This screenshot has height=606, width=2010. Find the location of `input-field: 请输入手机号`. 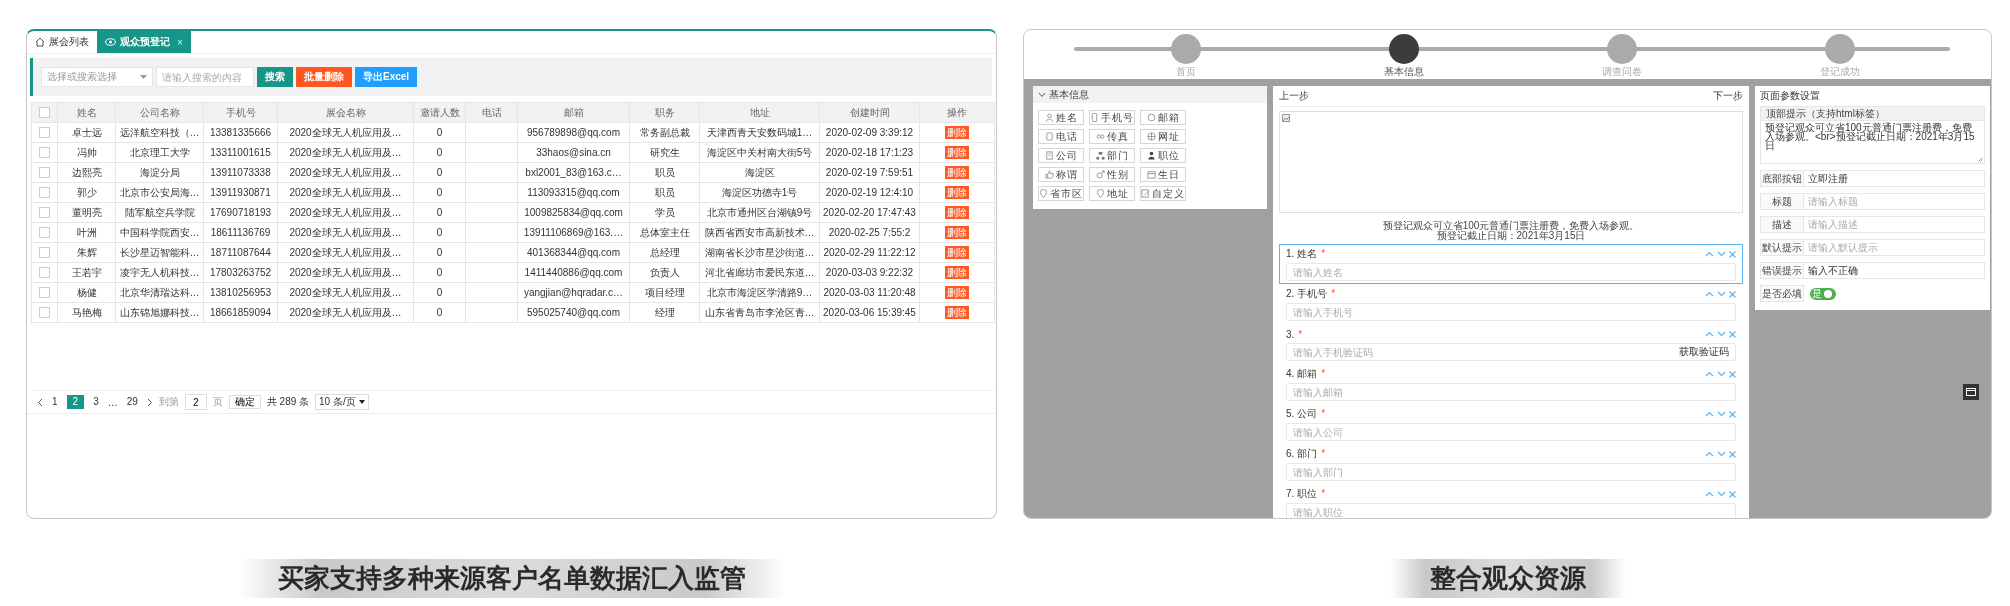

input-field: 请输入手机号 is located at coordinates (1511, 312).